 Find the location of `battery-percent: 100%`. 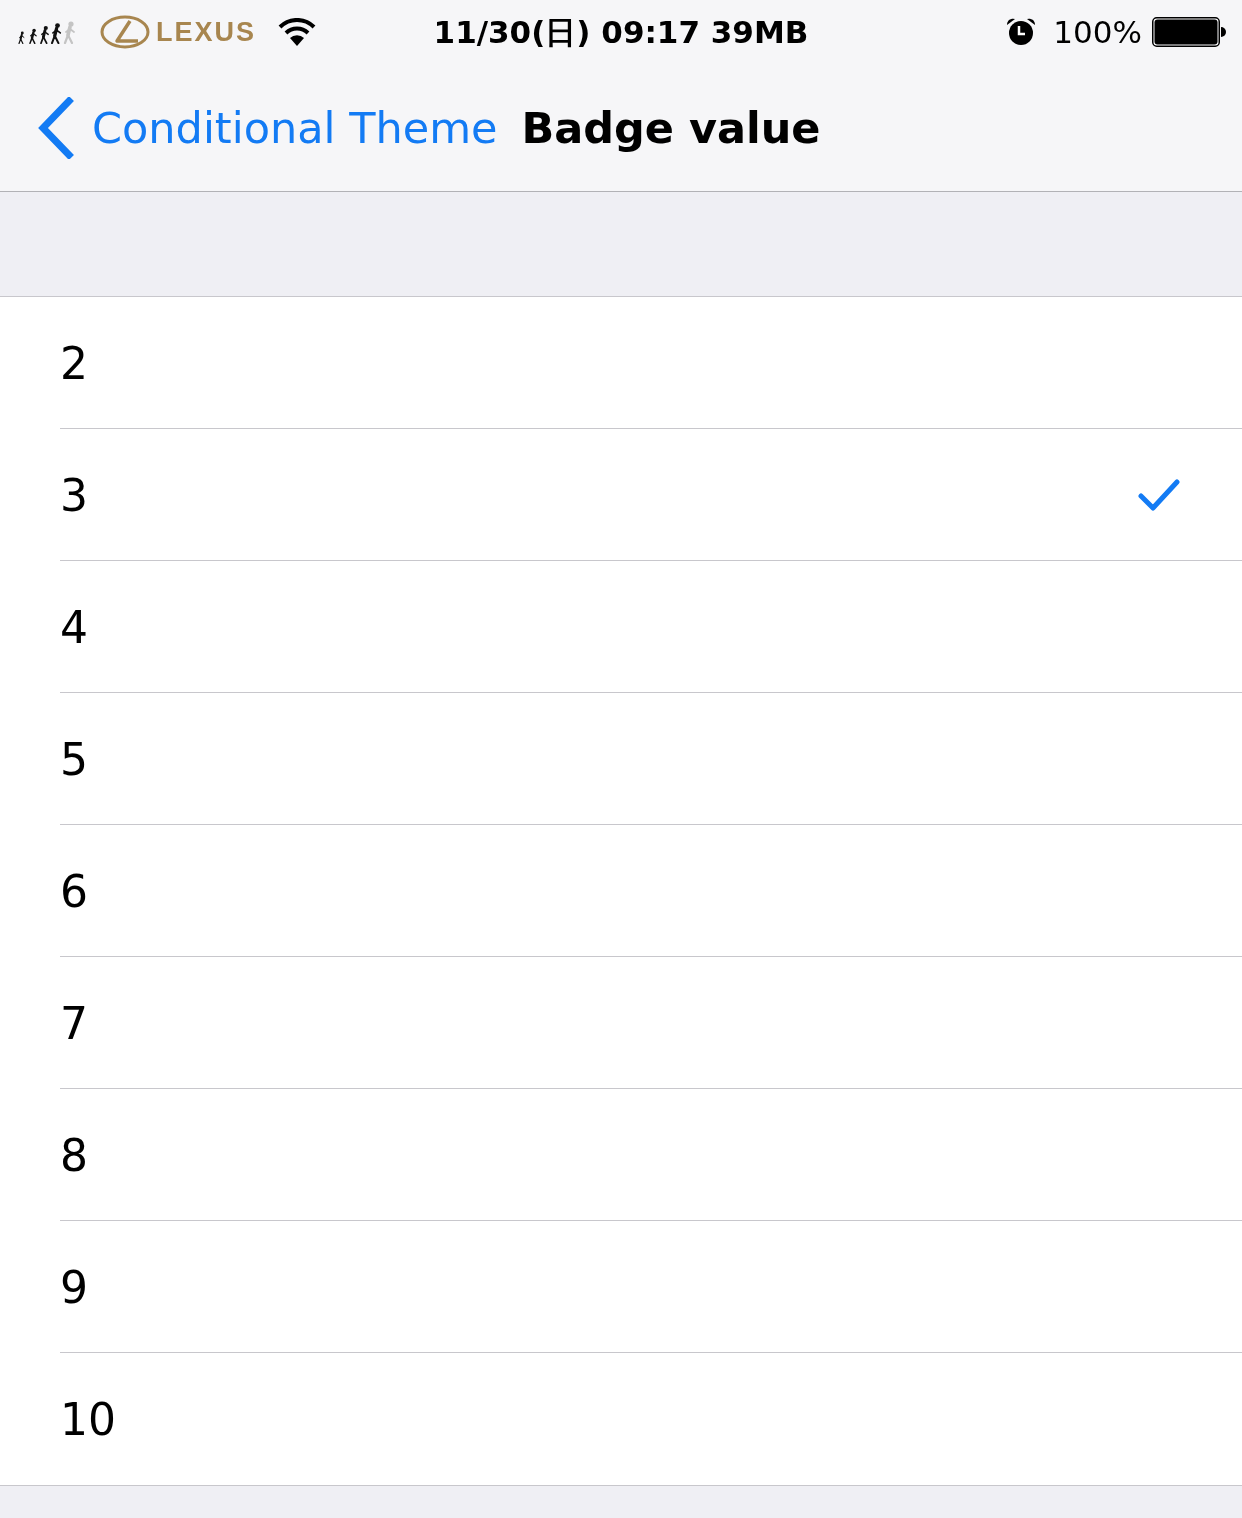

battery-percent: 100% is located at coordinates (1097, 32).